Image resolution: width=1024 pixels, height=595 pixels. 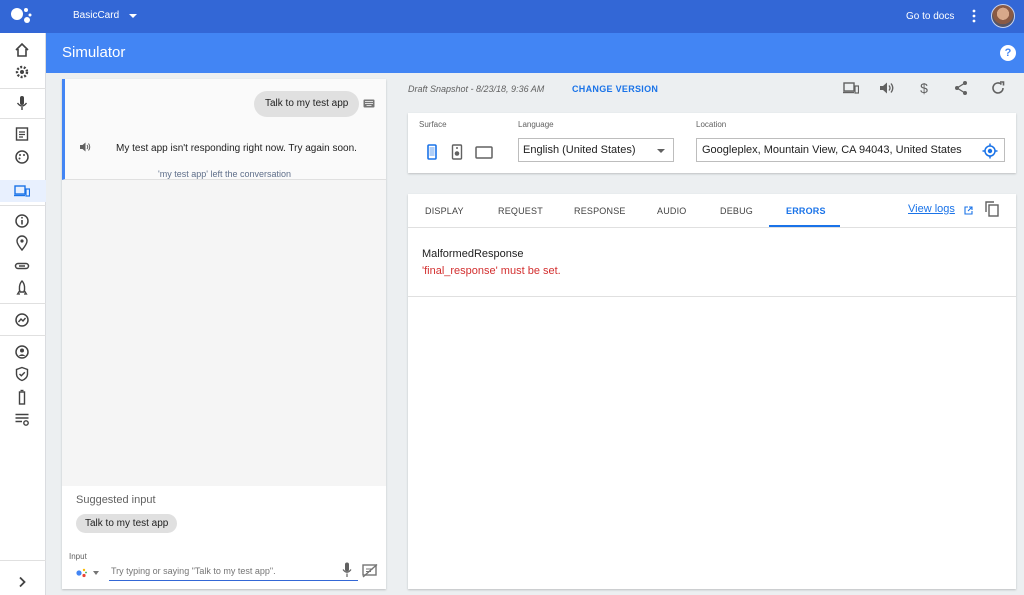 I want to click on volume-icon, so click(x=887, y=88).